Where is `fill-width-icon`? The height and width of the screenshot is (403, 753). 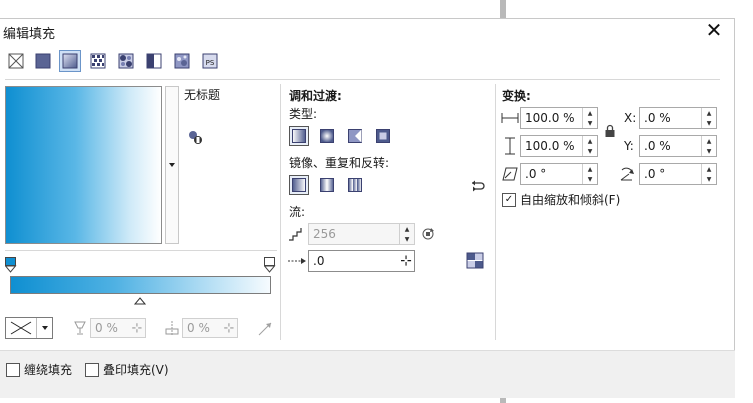
fill-width-icon is located at coordinates (510, 118).